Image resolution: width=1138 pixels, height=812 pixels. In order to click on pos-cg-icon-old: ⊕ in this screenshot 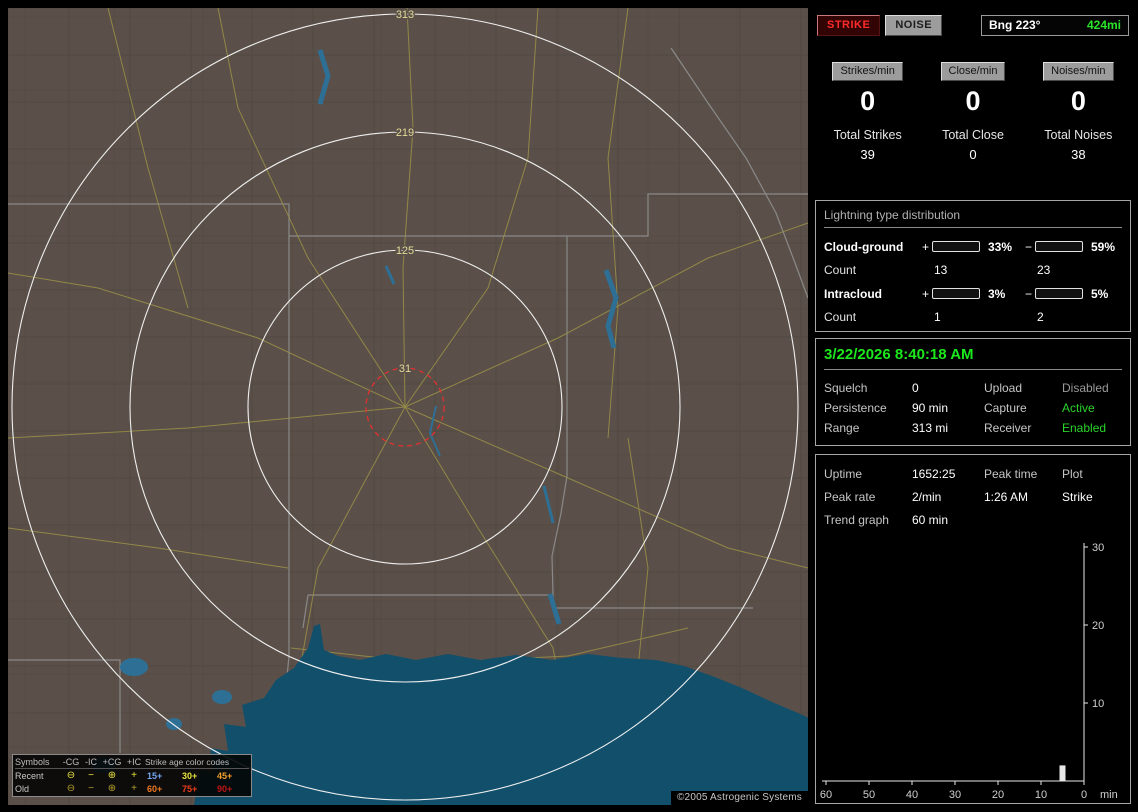, I will do `click(112, 788)`.